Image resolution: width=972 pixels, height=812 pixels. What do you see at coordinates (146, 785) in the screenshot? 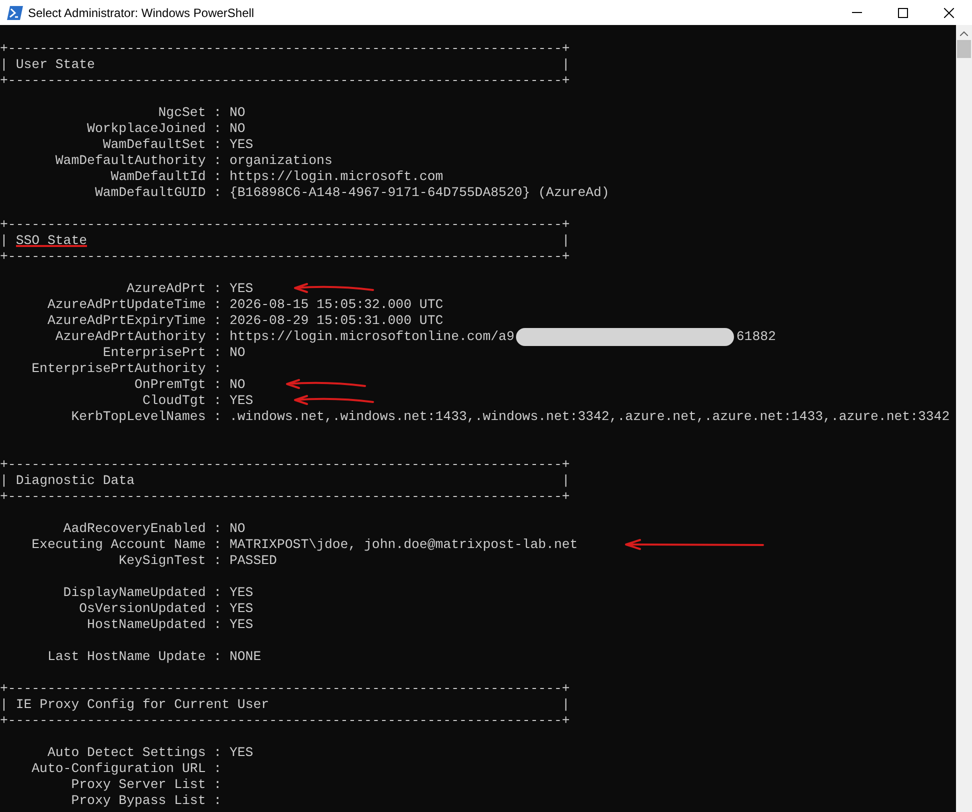
I see `property-name: Proxy Server List :` at bounding box center [146, 785].